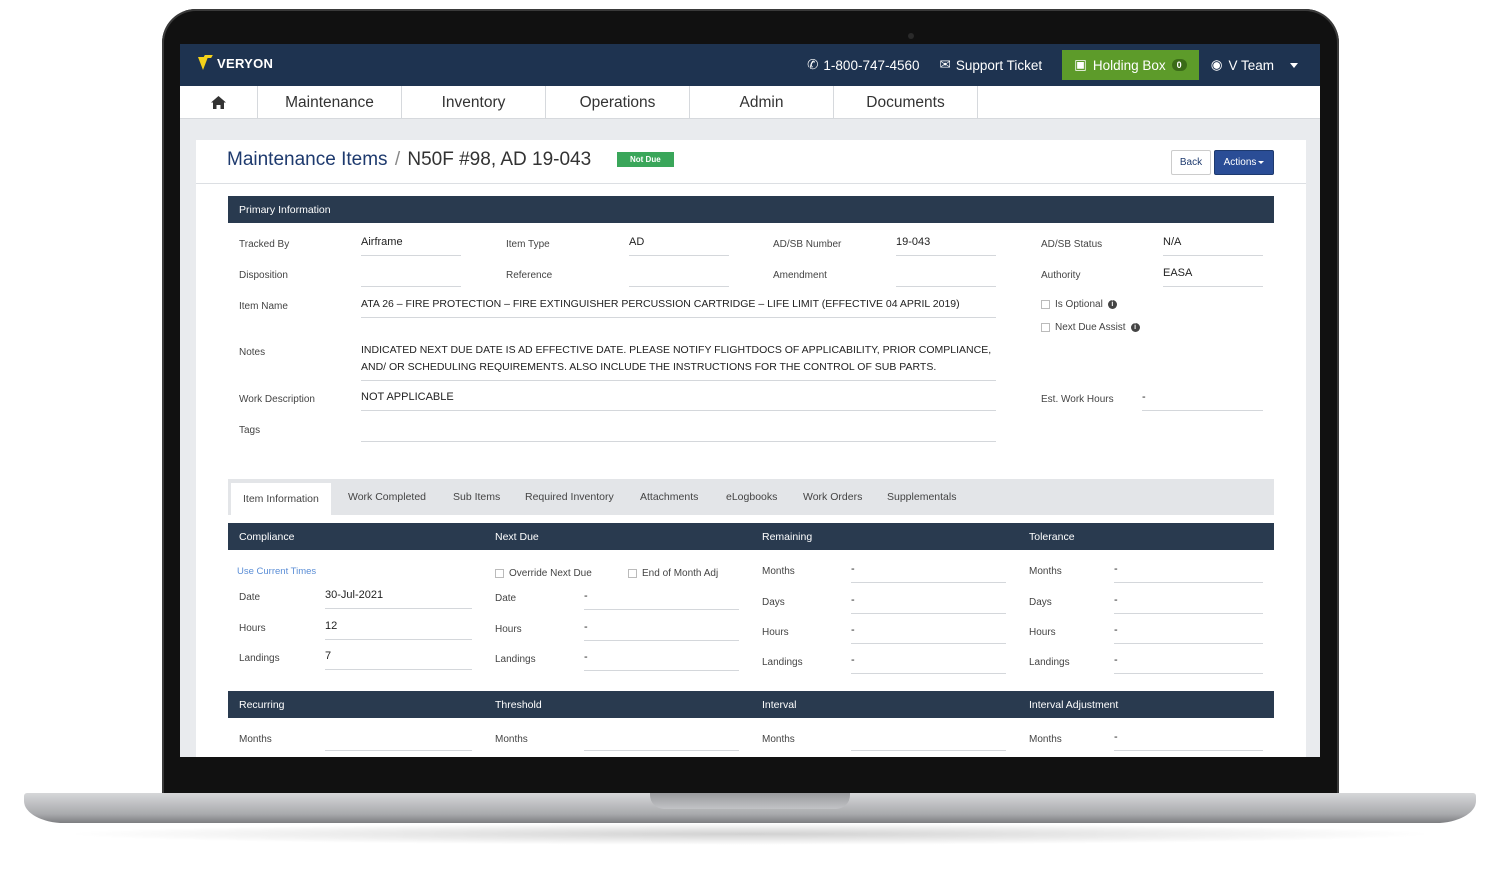 Image resolution: width=1500 pixels, height=869 pixels. What do you see at coordinates (409, 160) in the screenshot?
I see `page-title: Maintenance Items / N50F #98, AD 19-043` at bounding box center [409, 160].